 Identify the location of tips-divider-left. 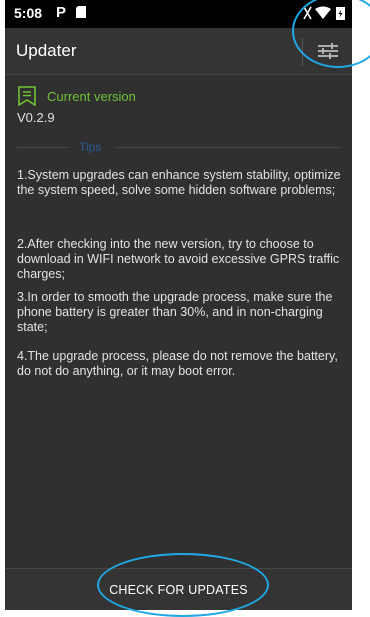
(43, 147).